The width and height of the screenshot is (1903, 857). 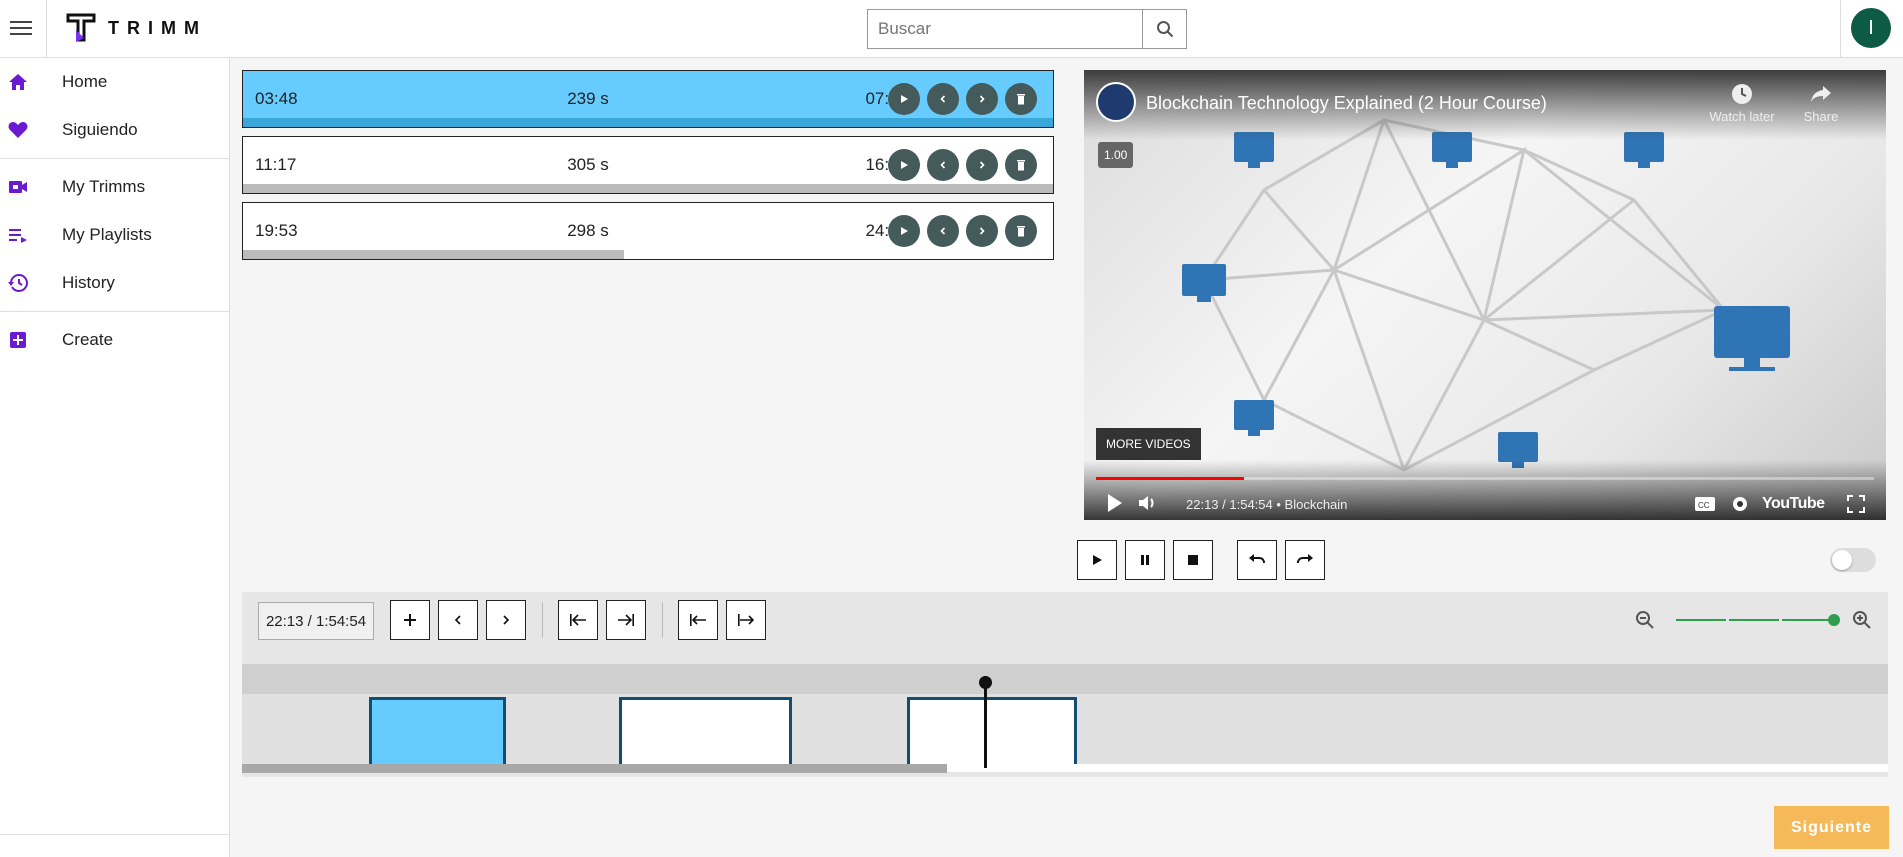 What do you see at coordinates (1305, 560) in the screenshot?
I see `redo-button` at bounding box center [1305, 560].